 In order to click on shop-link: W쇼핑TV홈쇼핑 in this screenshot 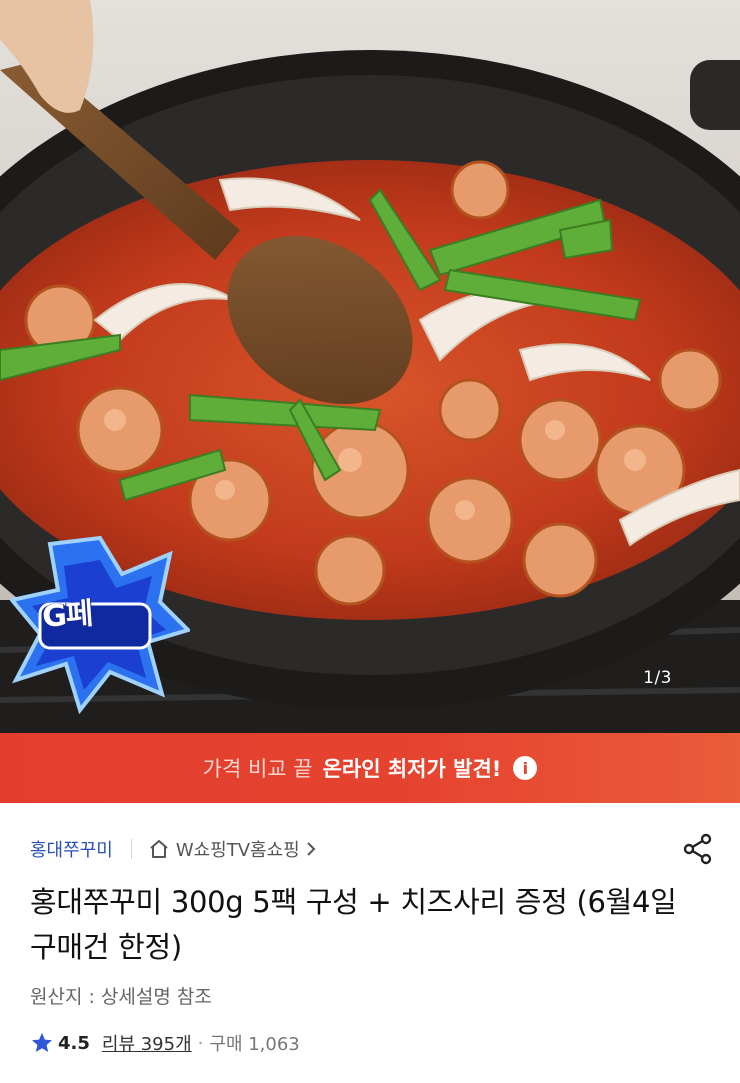, I will do `click(232, 849)`.